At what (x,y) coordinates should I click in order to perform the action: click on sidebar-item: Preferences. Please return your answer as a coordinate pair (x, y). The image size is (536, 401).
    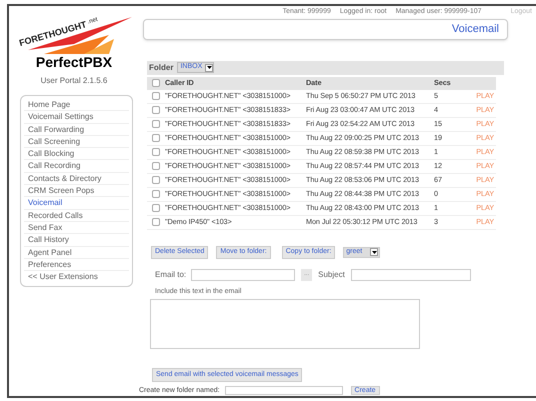
    Looking at the image, I should click on (76, 265).